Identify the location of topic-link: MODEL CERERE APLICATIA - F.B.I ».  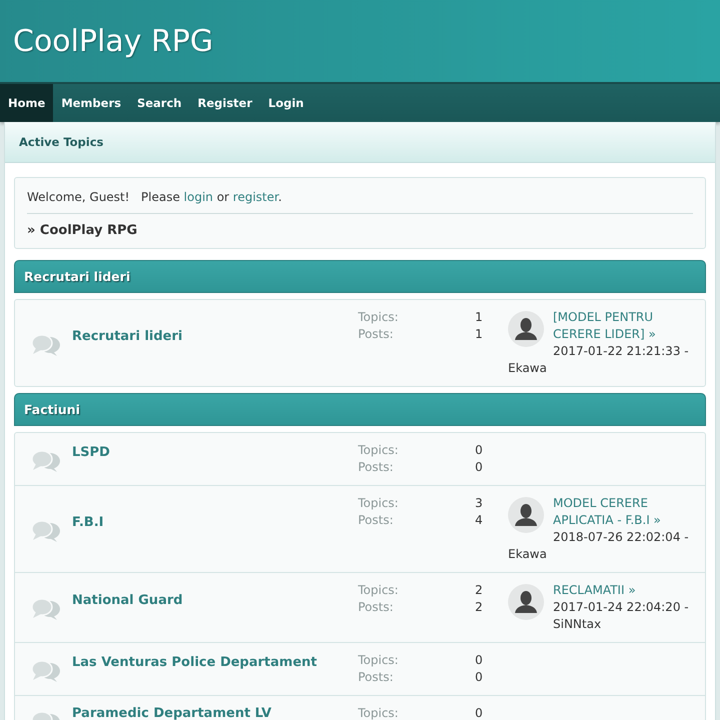
(624, 512).